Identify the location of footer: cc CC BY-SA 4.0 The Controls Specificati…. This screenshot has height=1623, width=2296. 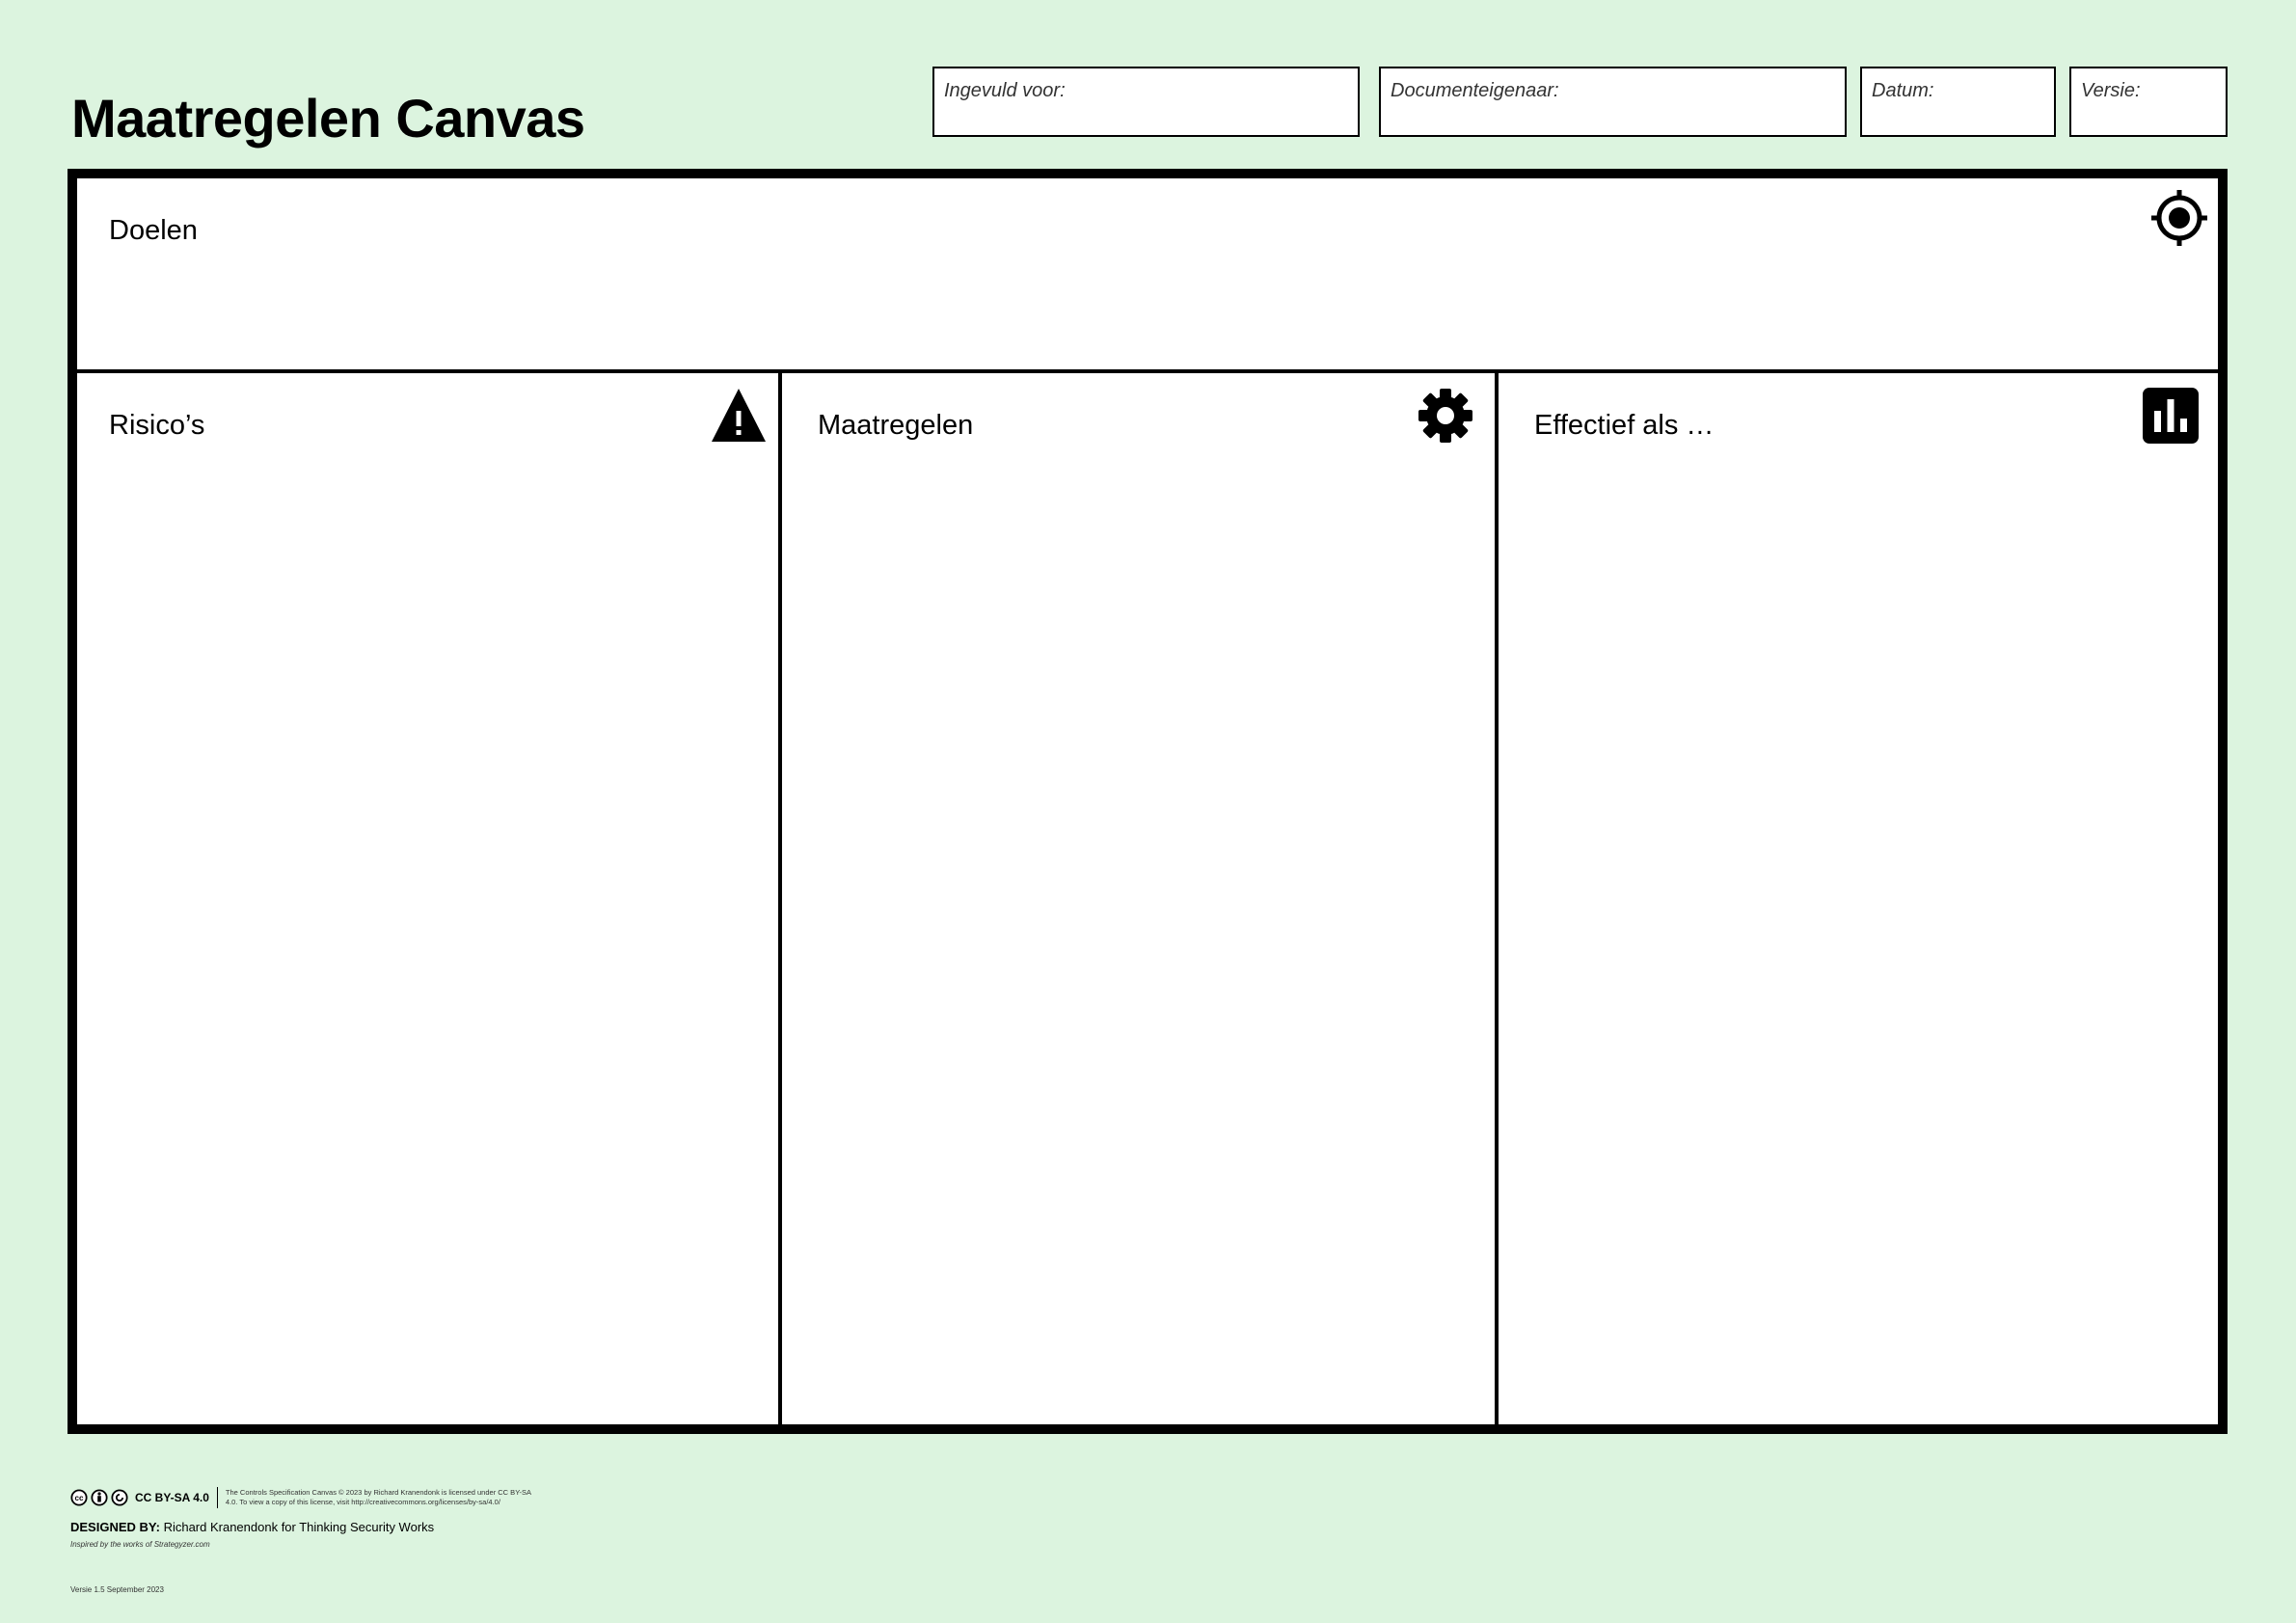
(307, 1518).